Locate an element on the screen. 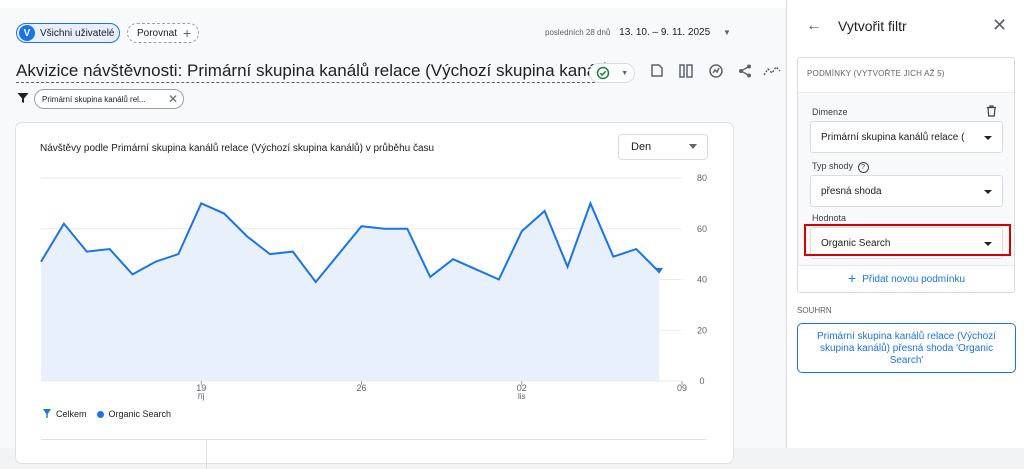 Image resolution: width=1024 pixels, height=469 pixels. y-tick-label: 0 is located at coordinates (701, 381).